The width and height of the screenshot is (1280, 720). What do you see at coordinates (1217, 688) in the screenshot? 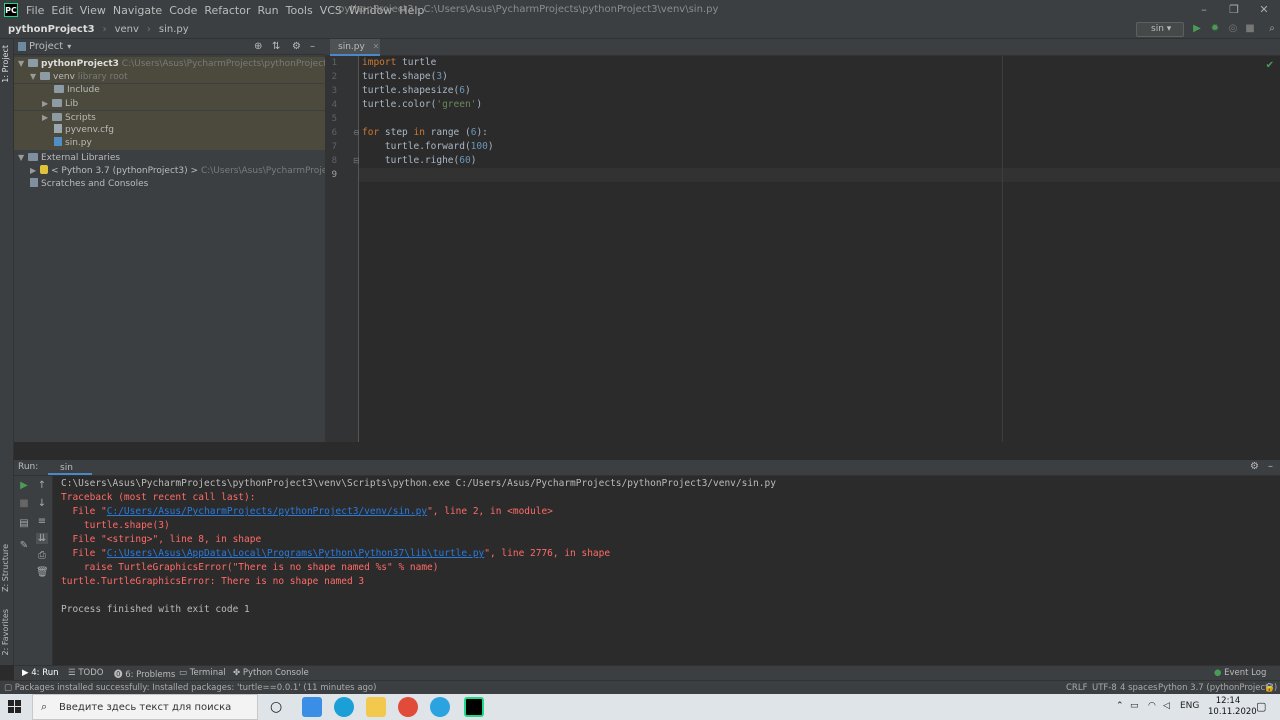
I see `interpreter: Python 3.7 (pythonProject3)` at bounding box center [1217, 688].